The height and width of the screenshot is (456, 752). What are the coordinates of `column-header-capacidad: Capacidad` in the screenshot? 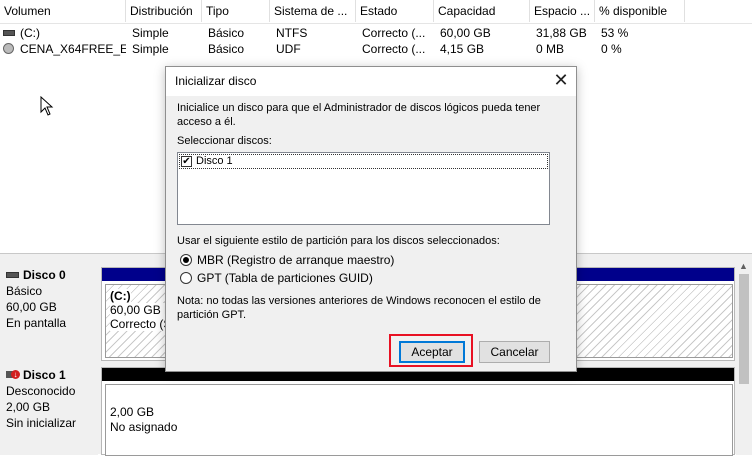 It's located at (482, 11).